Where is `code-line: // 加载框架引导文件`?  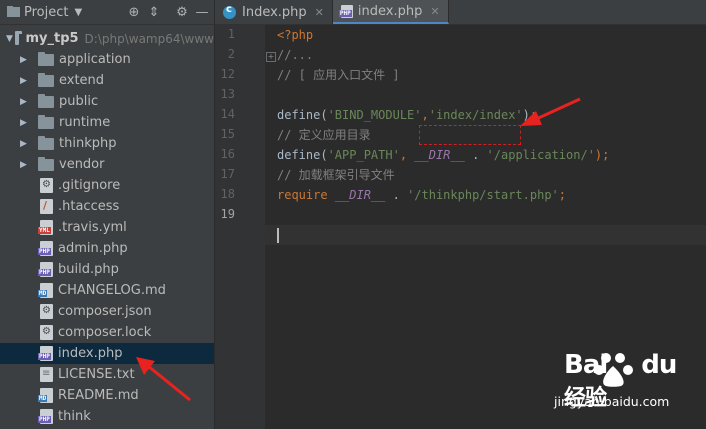 code-line: // 加载框架引导文件 is located at coordinates (336, 175).